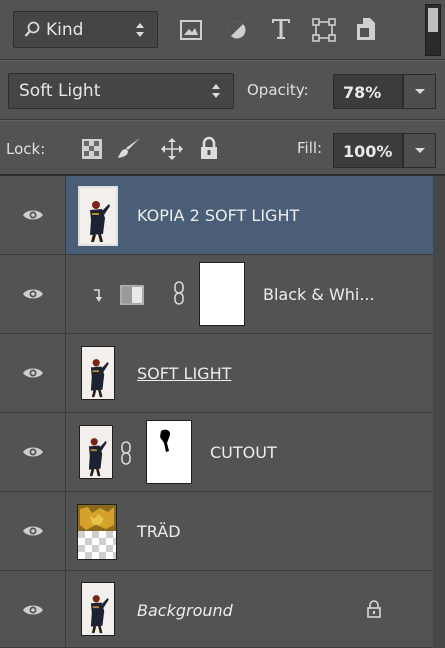 Image resolution: width=445 pixels, height=648 pixels. Describe the element at coordinates (165, 440) in the screenshot. I see `mask-shape` at that location.